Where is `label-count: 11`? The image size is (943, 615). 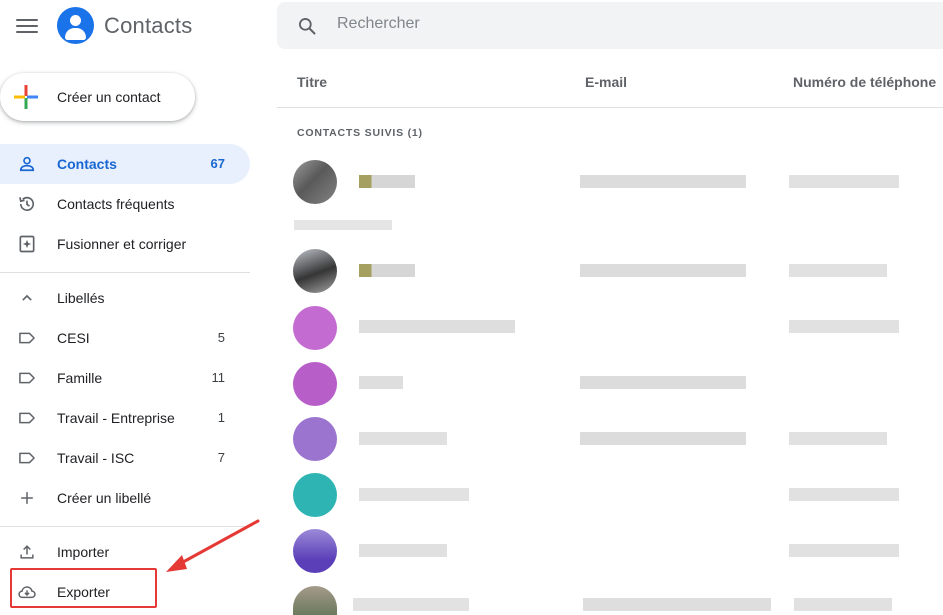
label-count: 11 is located at coordinates (218, 377).